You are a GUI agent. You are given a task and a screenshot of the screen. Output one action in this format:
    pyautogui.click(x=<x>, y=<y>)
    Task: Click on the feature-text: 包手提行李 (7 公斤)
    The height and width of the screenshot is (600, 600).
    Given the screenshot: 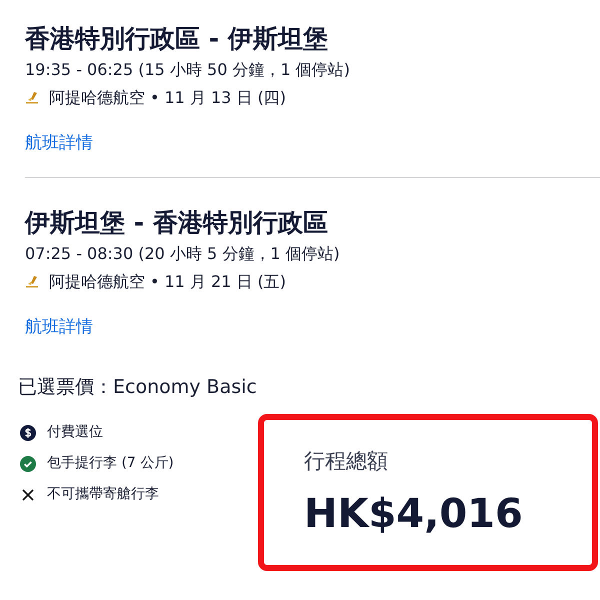 What is the action you would take?
    pyautogui.click(x=110, y=463)
    